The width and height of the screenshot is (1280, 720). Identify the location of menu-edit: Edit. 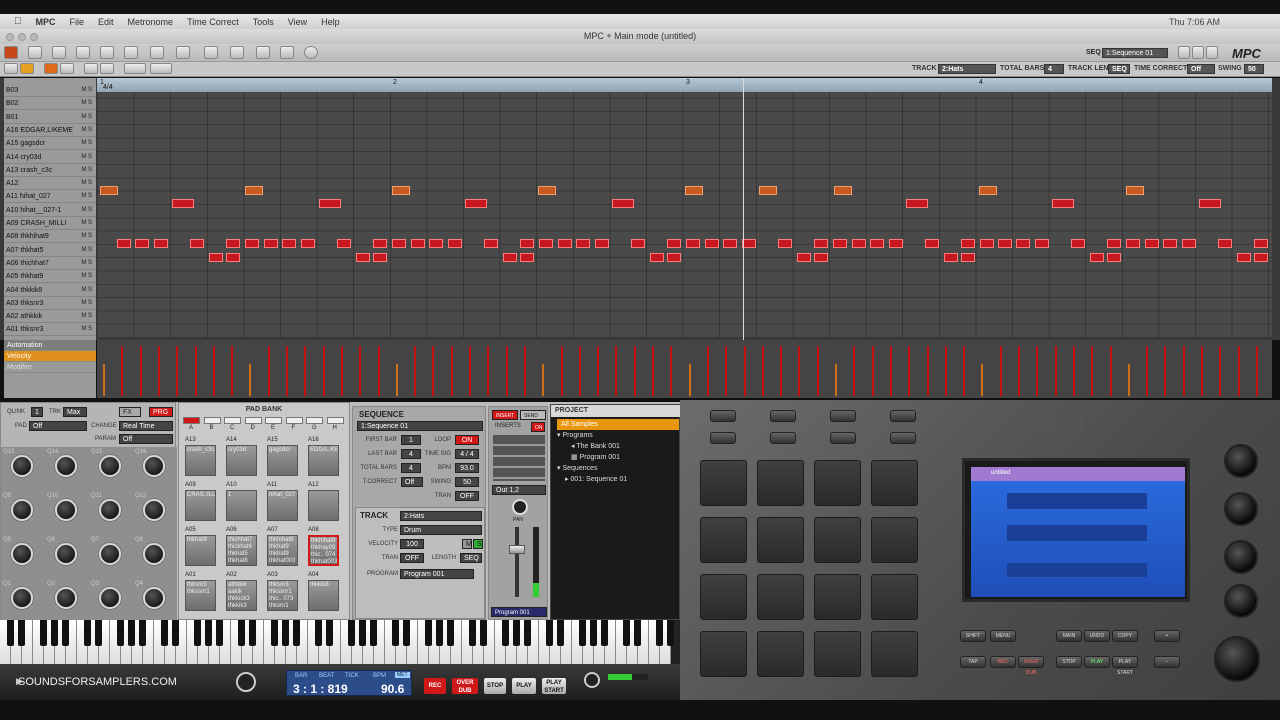
(106, 22).